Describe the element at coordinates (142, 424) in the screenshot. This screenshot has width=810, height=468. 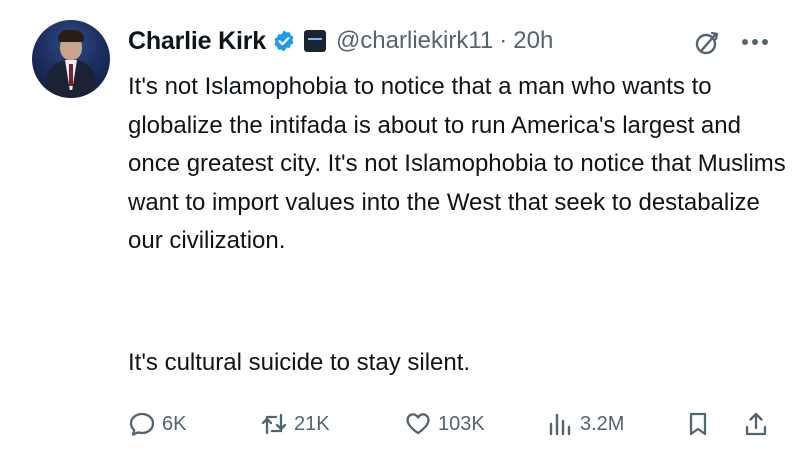
I see `reply-icon` at that location.